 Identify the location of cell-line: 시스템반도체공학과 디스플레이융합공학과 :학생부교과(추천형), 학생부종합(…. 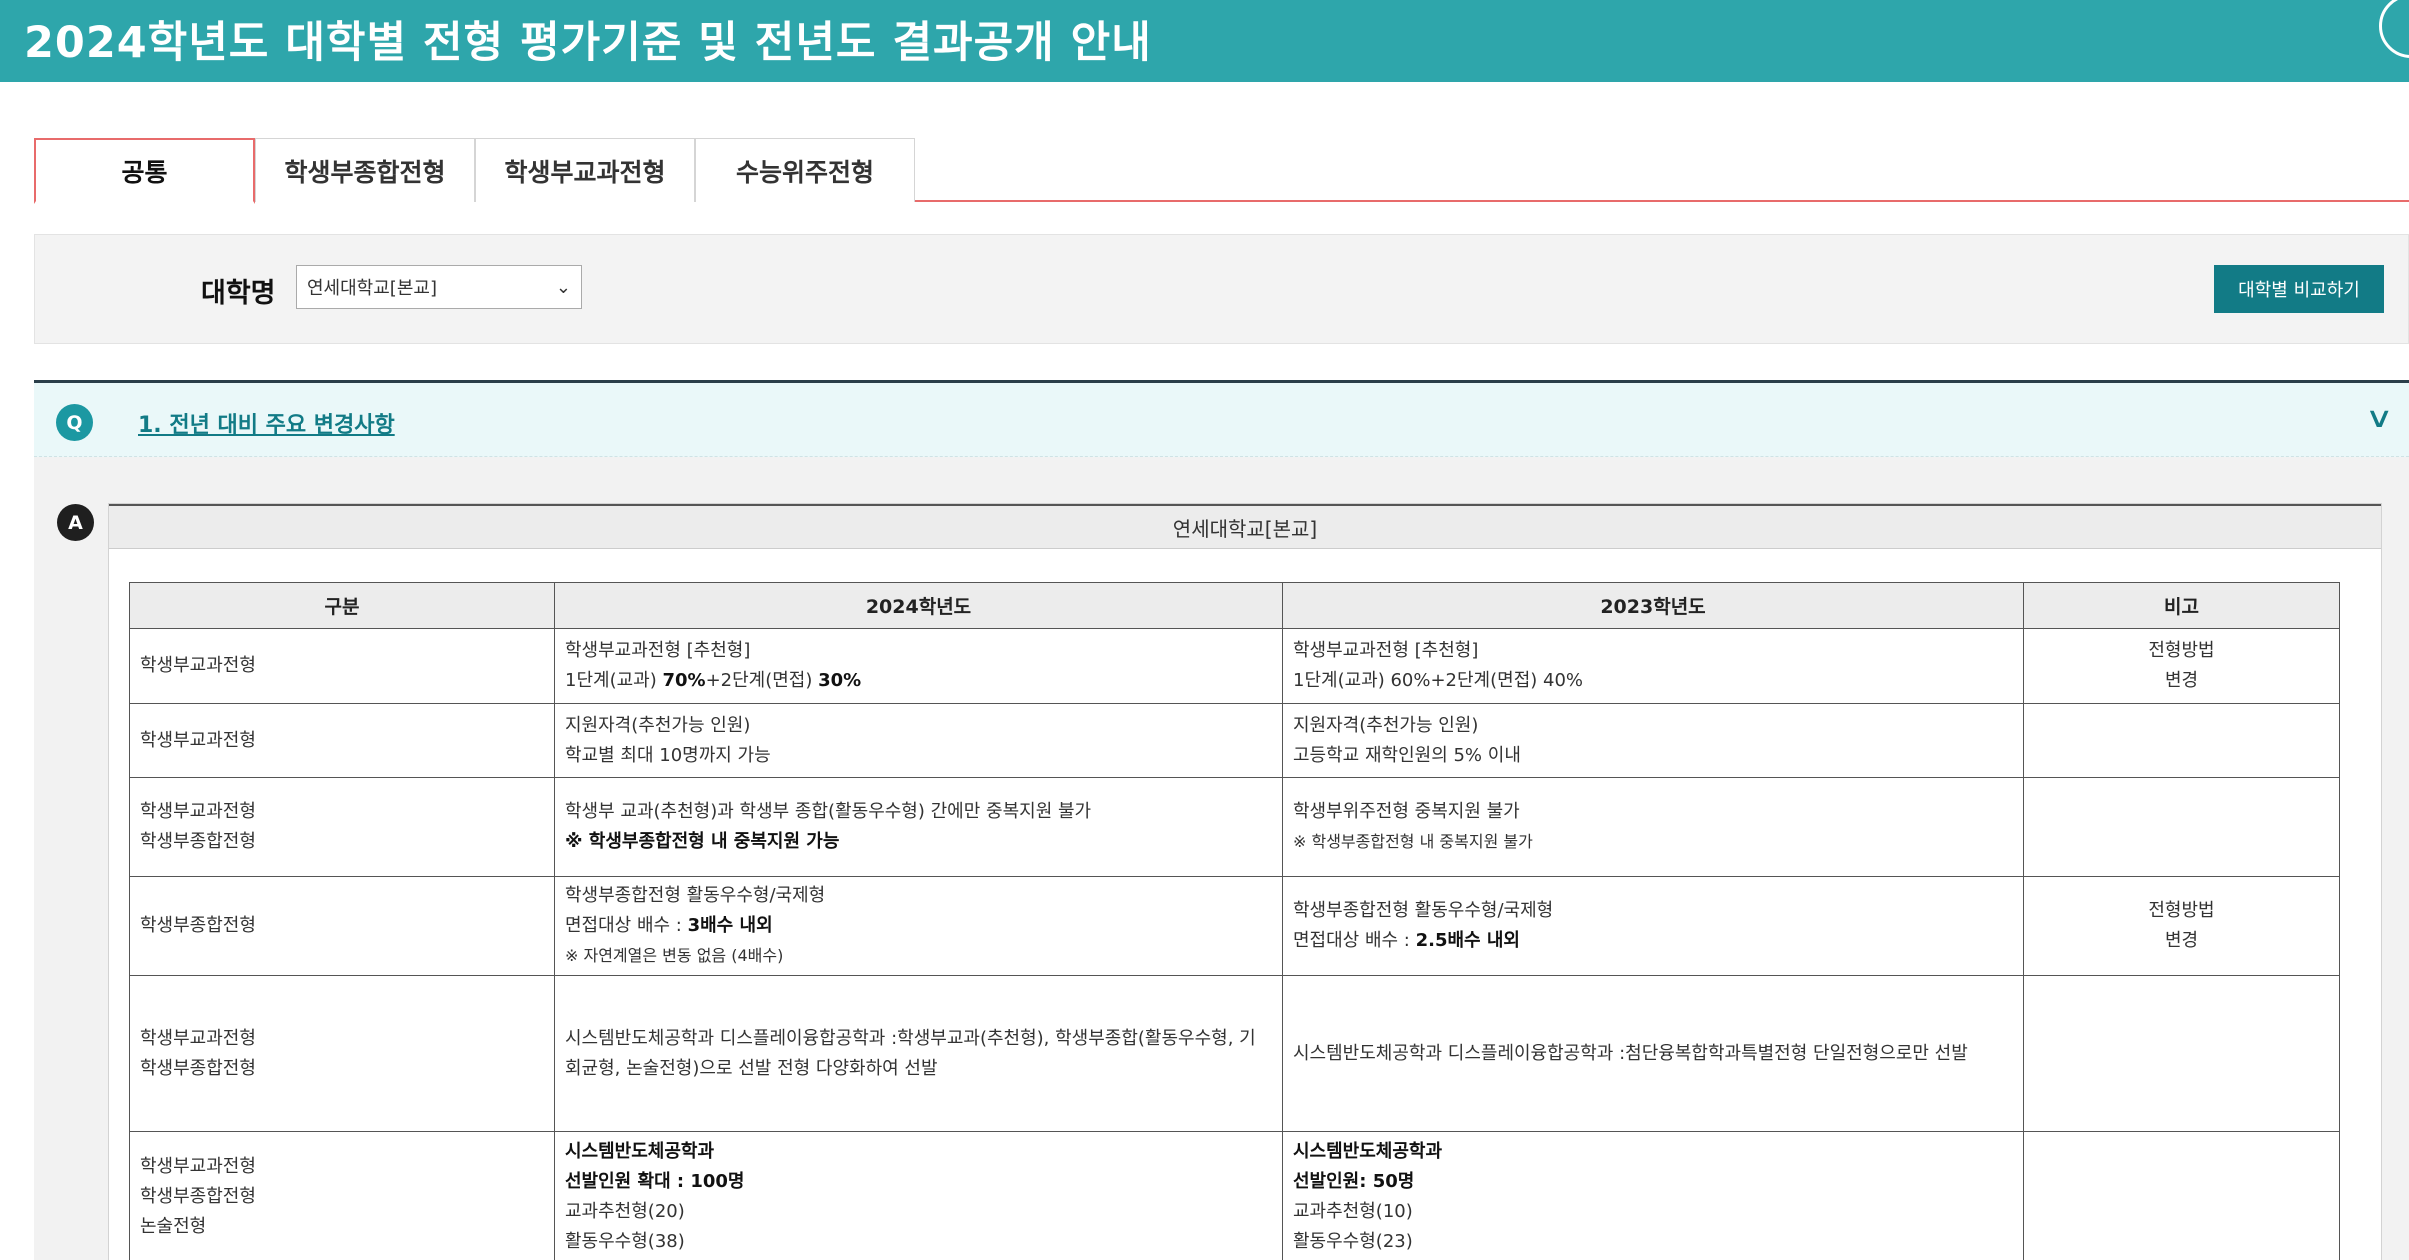
(918, 1054).